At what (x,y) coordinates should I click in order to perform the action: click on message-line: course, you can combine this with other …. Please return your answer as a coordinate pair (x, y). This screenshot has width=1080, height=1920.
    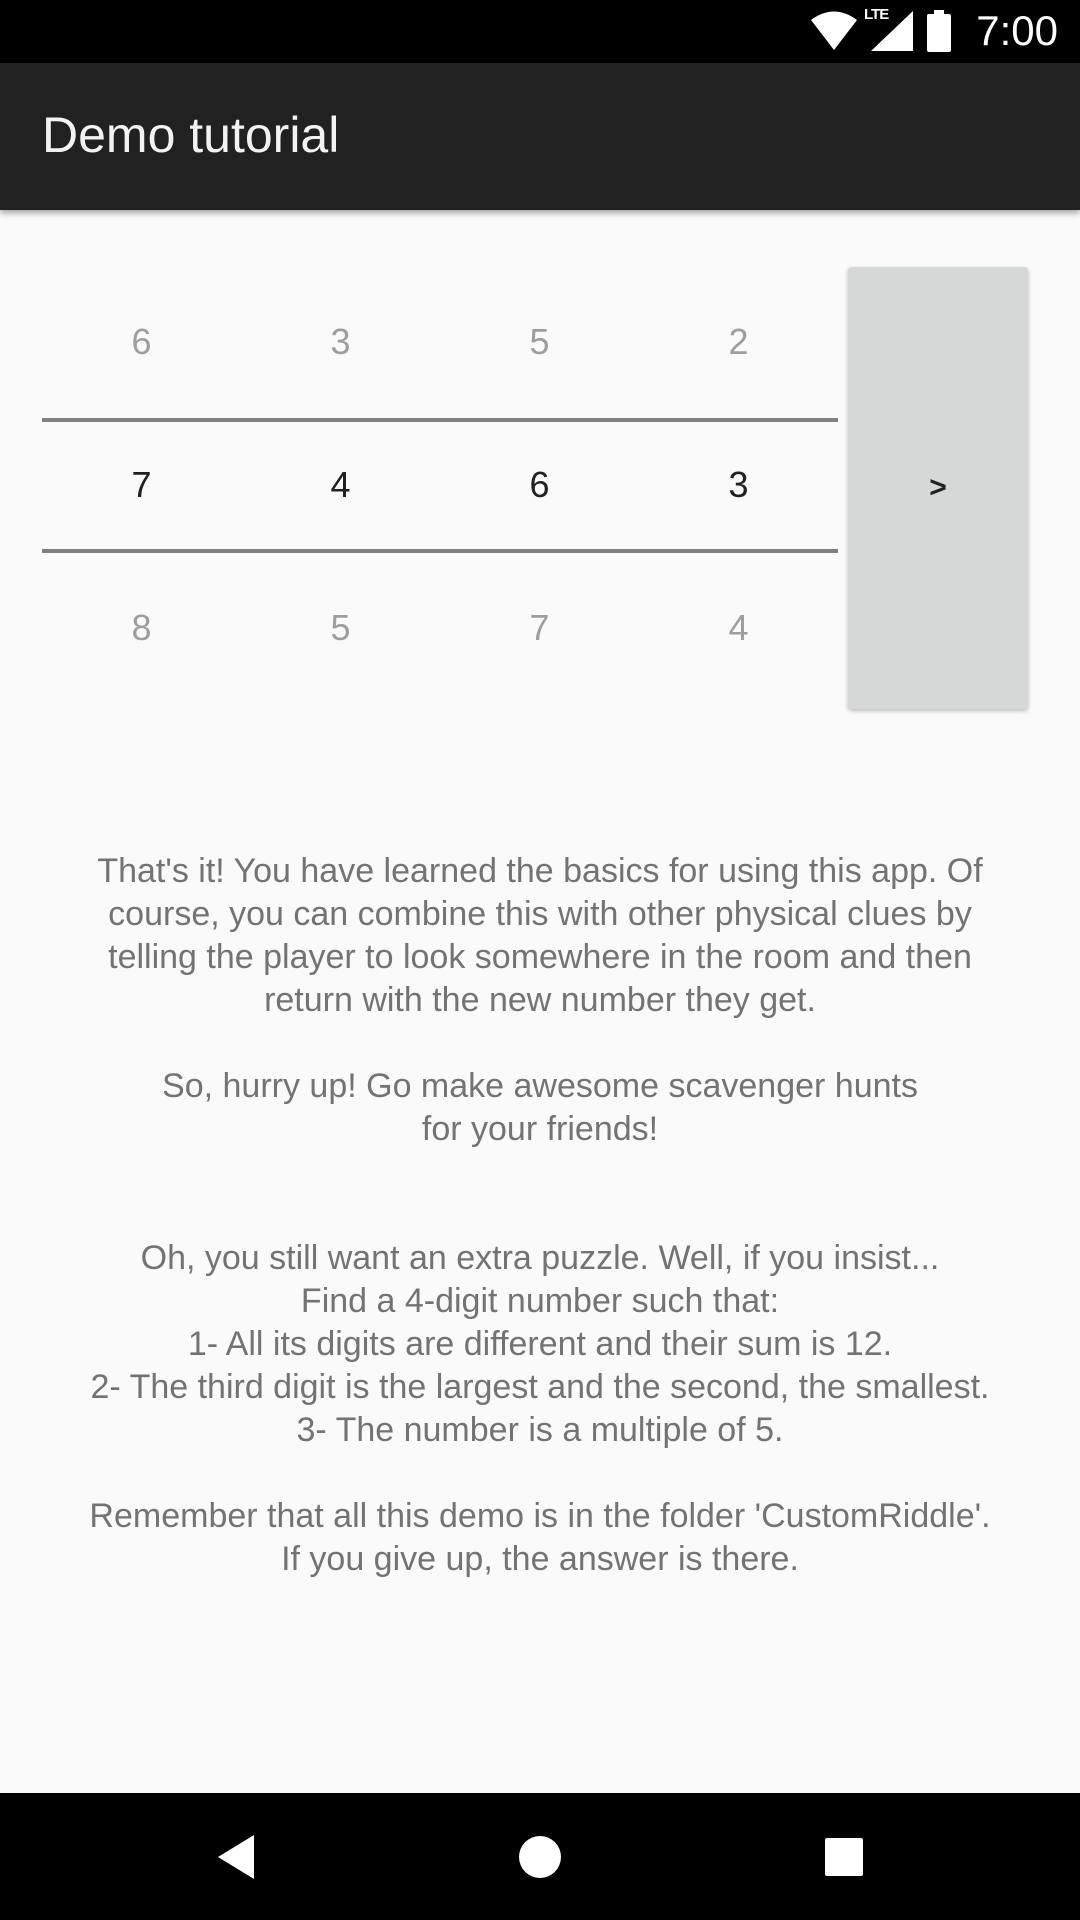
    Looking at the image, I should click on (540, 914).